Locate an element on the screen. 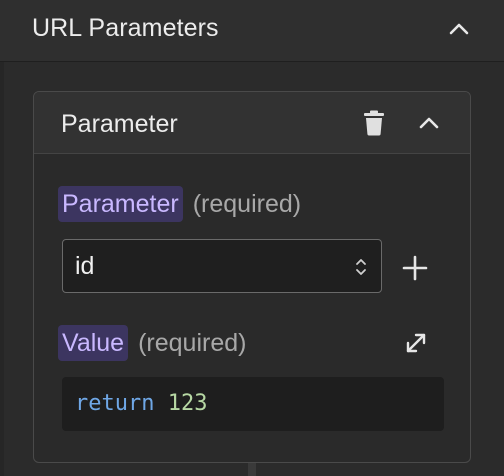  parameter-select: id is located at coordinates (222, 266).